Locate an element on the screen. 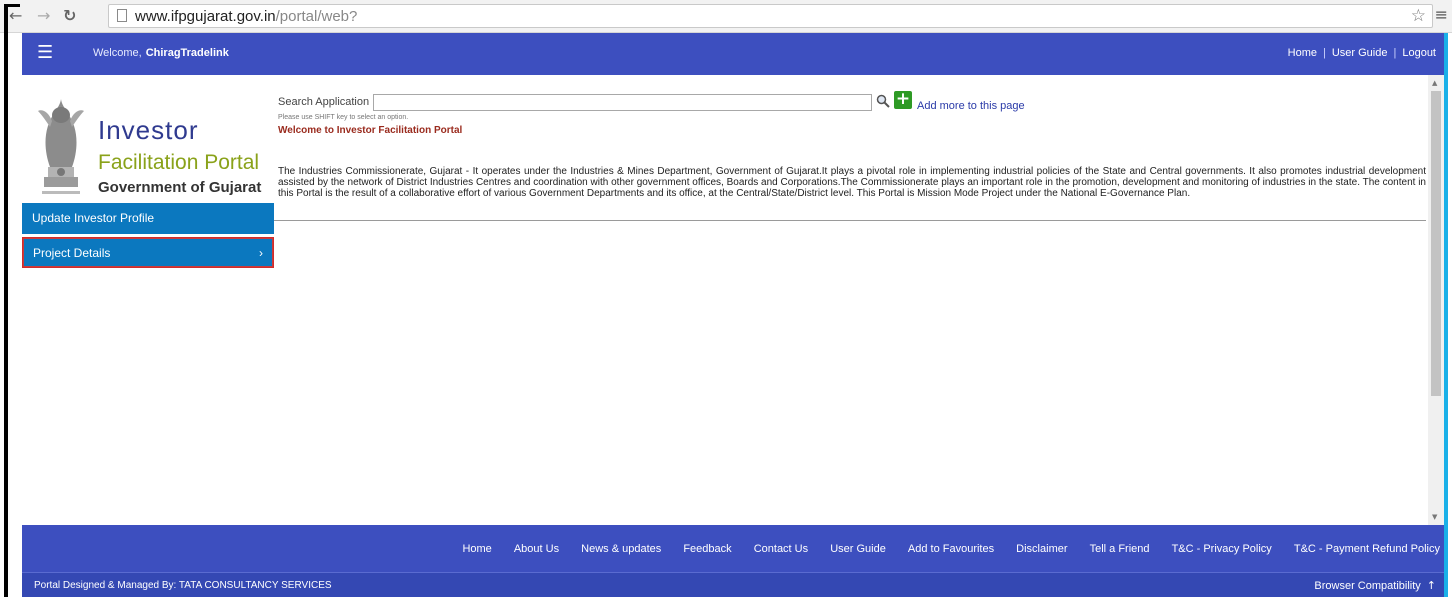 This screenshot has height=597, width=1452. sidebar-item-update-investor-profile: Update Investor Profile is located at coordinates (148, 218).